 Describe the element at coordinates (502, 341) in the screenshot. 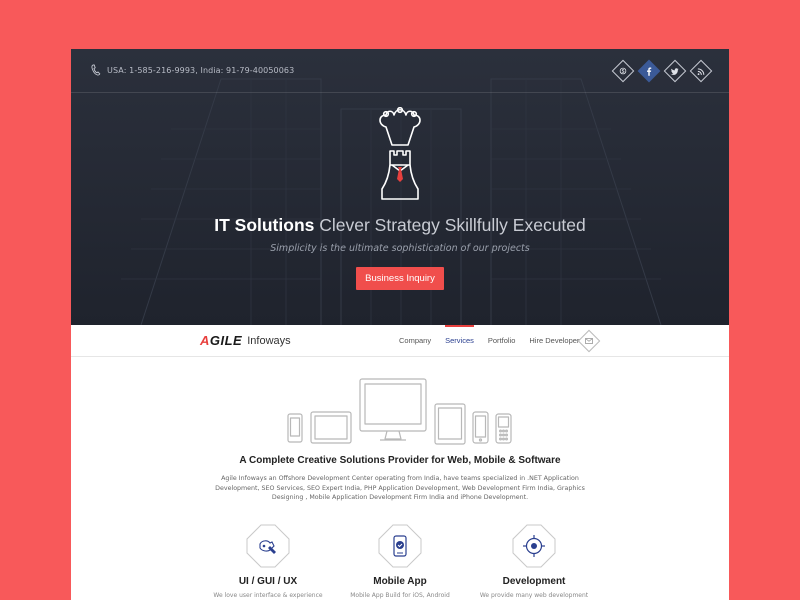

I see `nav-item-portfolio: Portfolio` at that location.